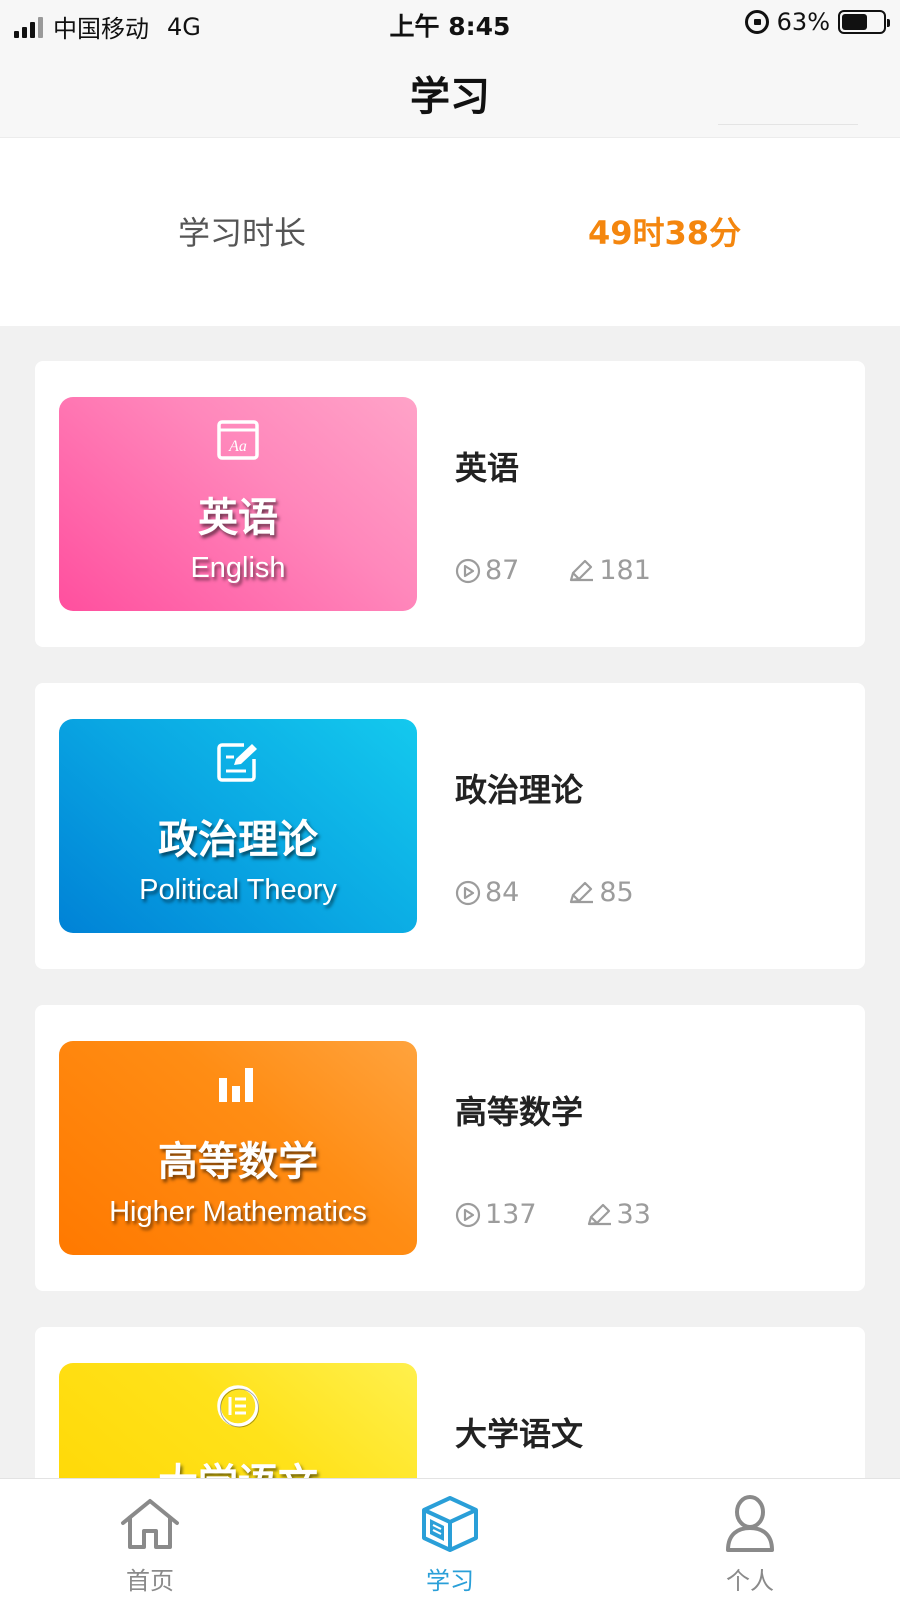 The width and height of the screenshot is (900, 1600). I want to click on course-cover: Aa 英语 English, so click(238, 504).